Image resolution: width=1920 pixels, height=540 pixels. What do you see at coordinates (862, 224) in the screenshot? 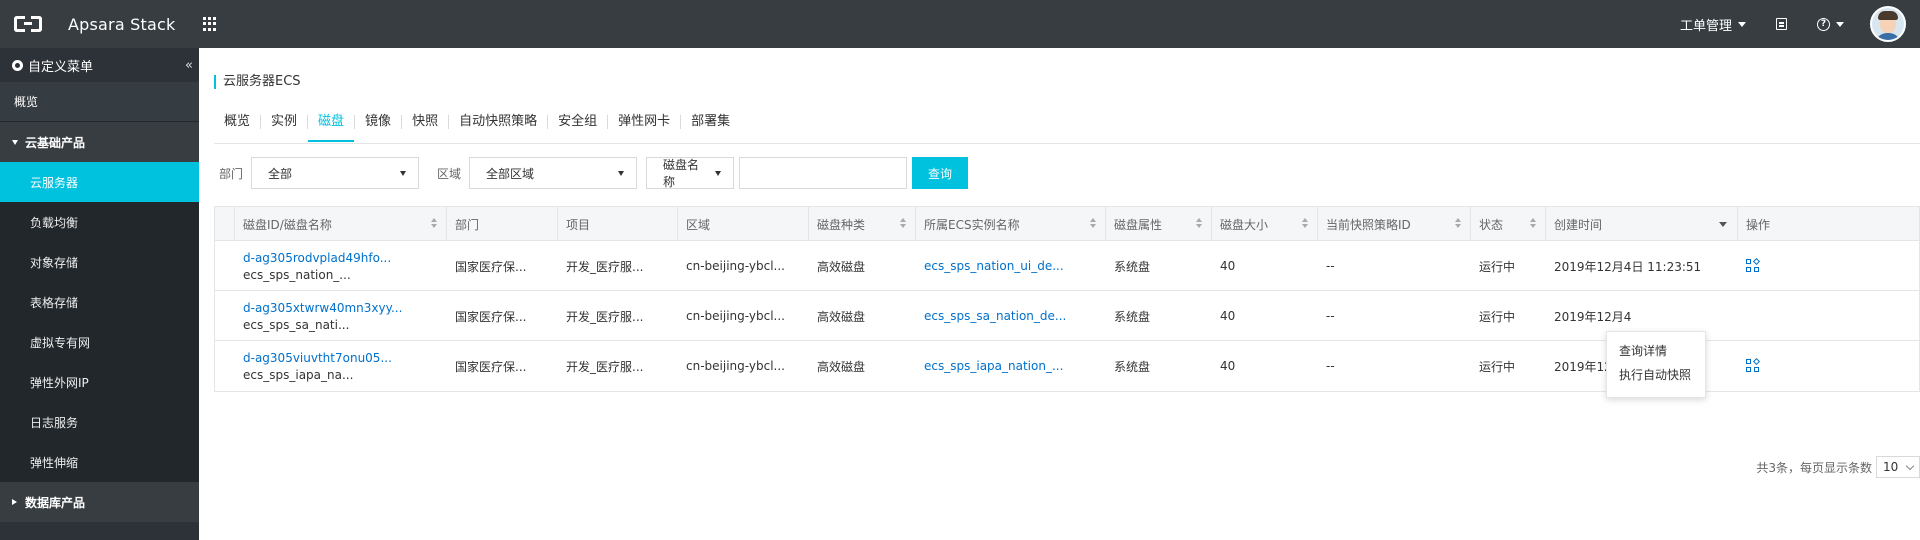
I see `column-header-disk-type: 磁盘种类` at bounding box center [862, 224].